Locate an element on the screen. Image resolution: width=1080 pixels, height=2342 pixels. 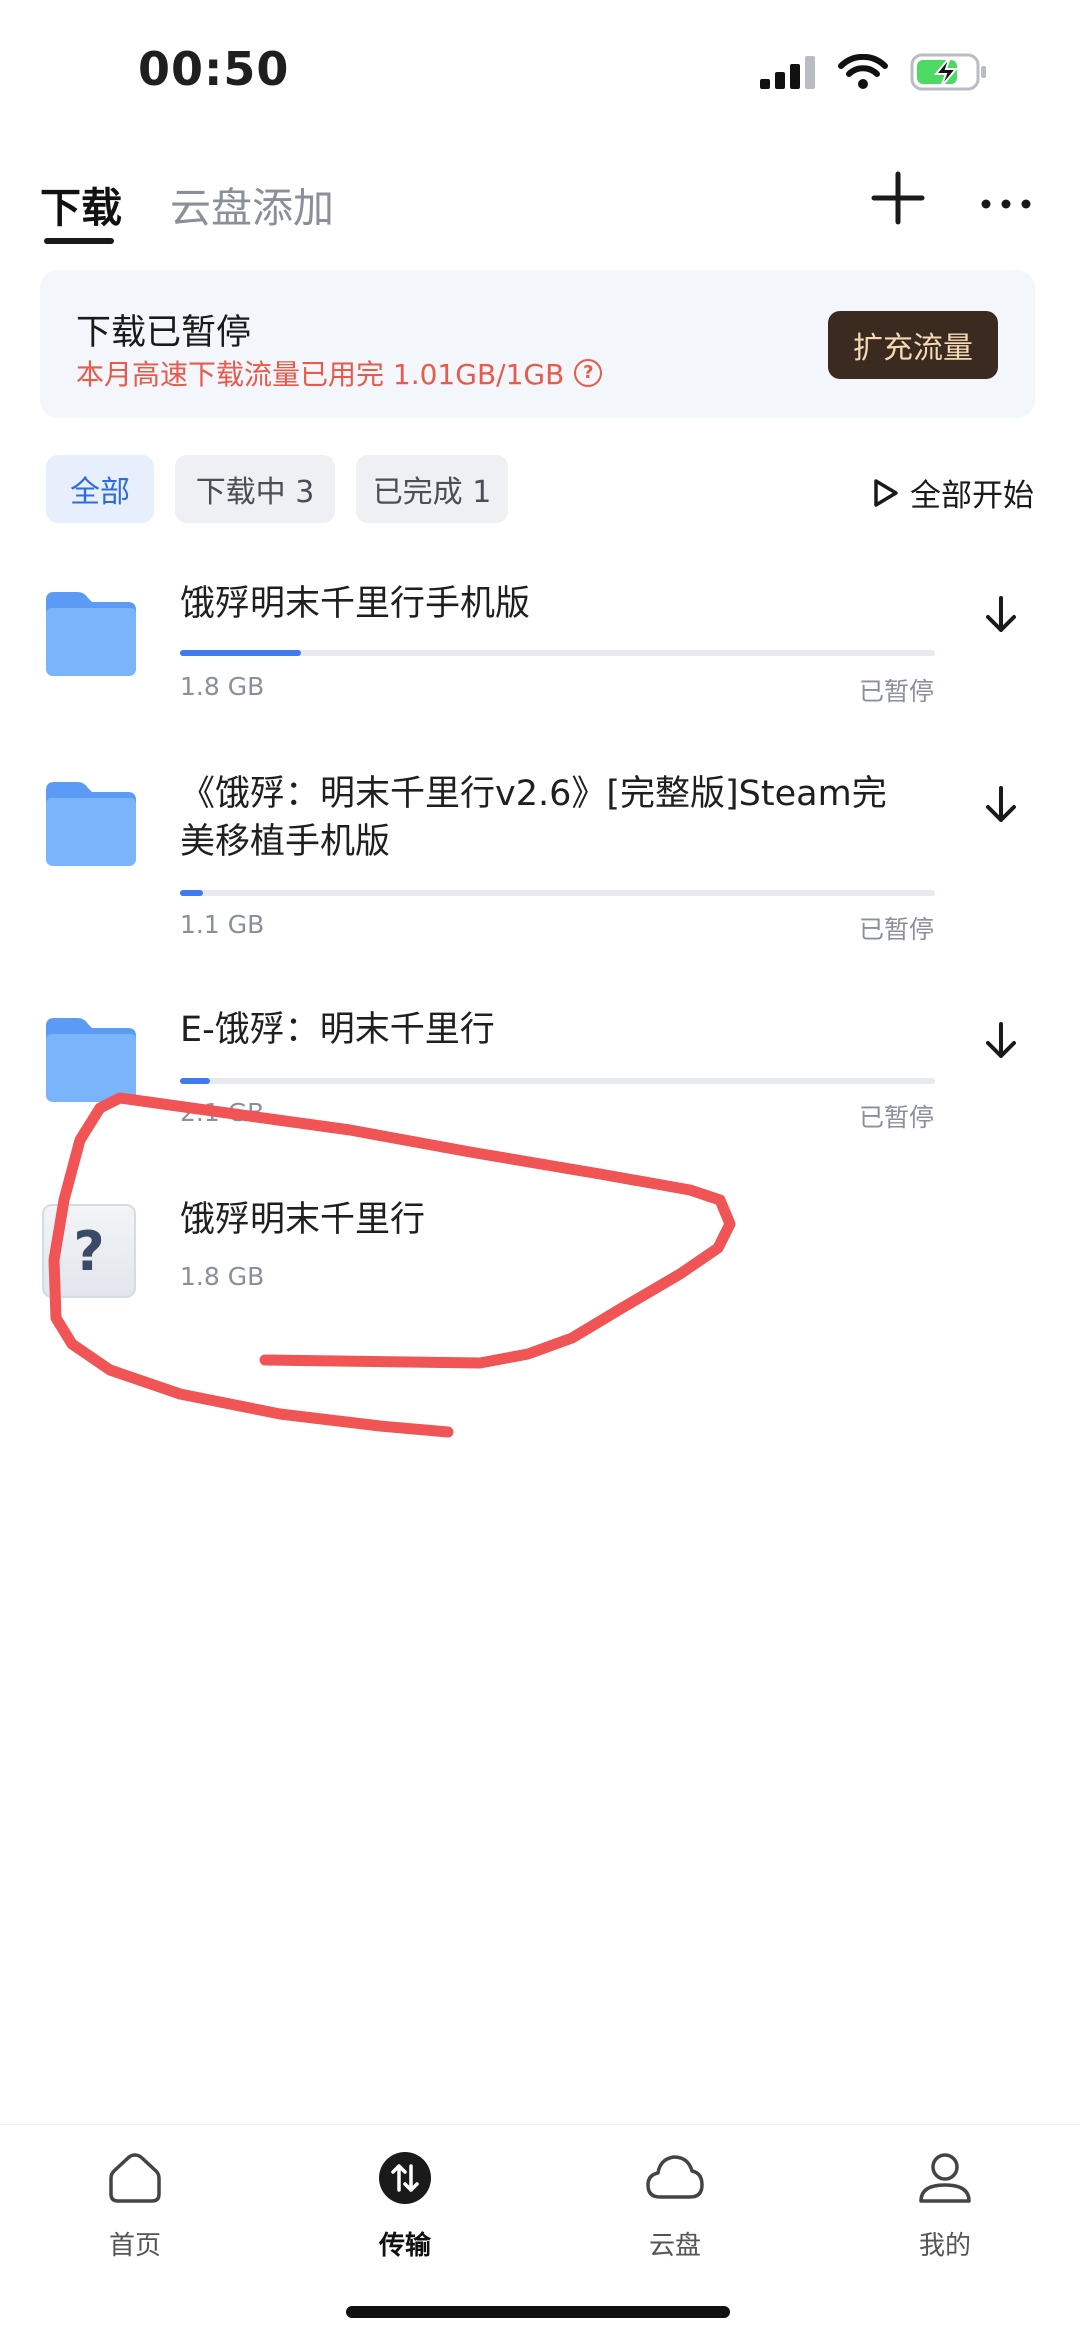
banner-subtitle: 本月高速下载流量已用完 1.01GB/1GB ? is located at coordinates (339, 373).